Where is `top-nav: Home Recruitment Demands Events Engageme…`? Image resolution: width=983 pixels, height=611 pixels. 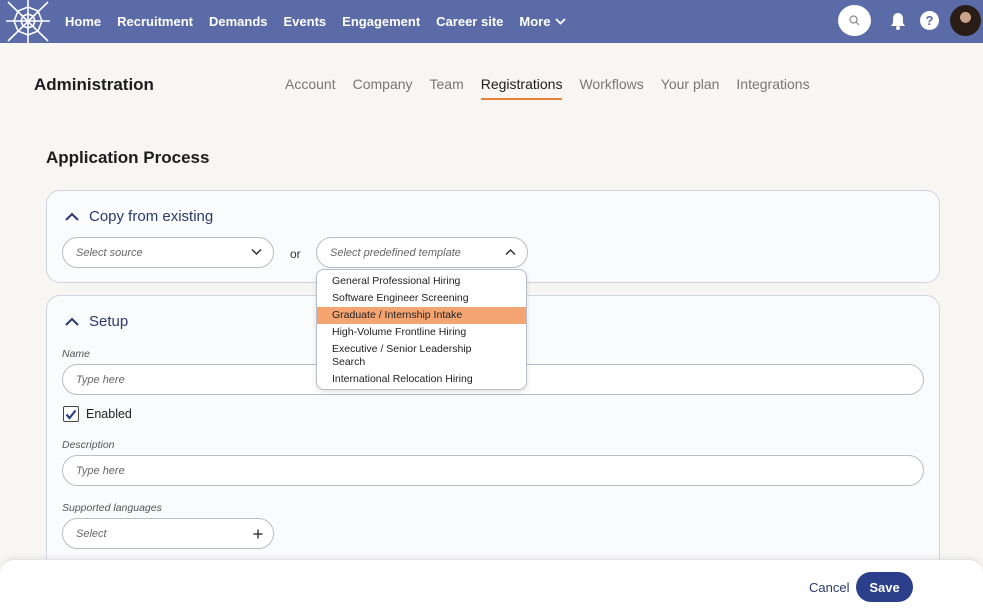
top-nav: Home Recruitment Demands Events Engageme… is located at coordinates (491, 21).